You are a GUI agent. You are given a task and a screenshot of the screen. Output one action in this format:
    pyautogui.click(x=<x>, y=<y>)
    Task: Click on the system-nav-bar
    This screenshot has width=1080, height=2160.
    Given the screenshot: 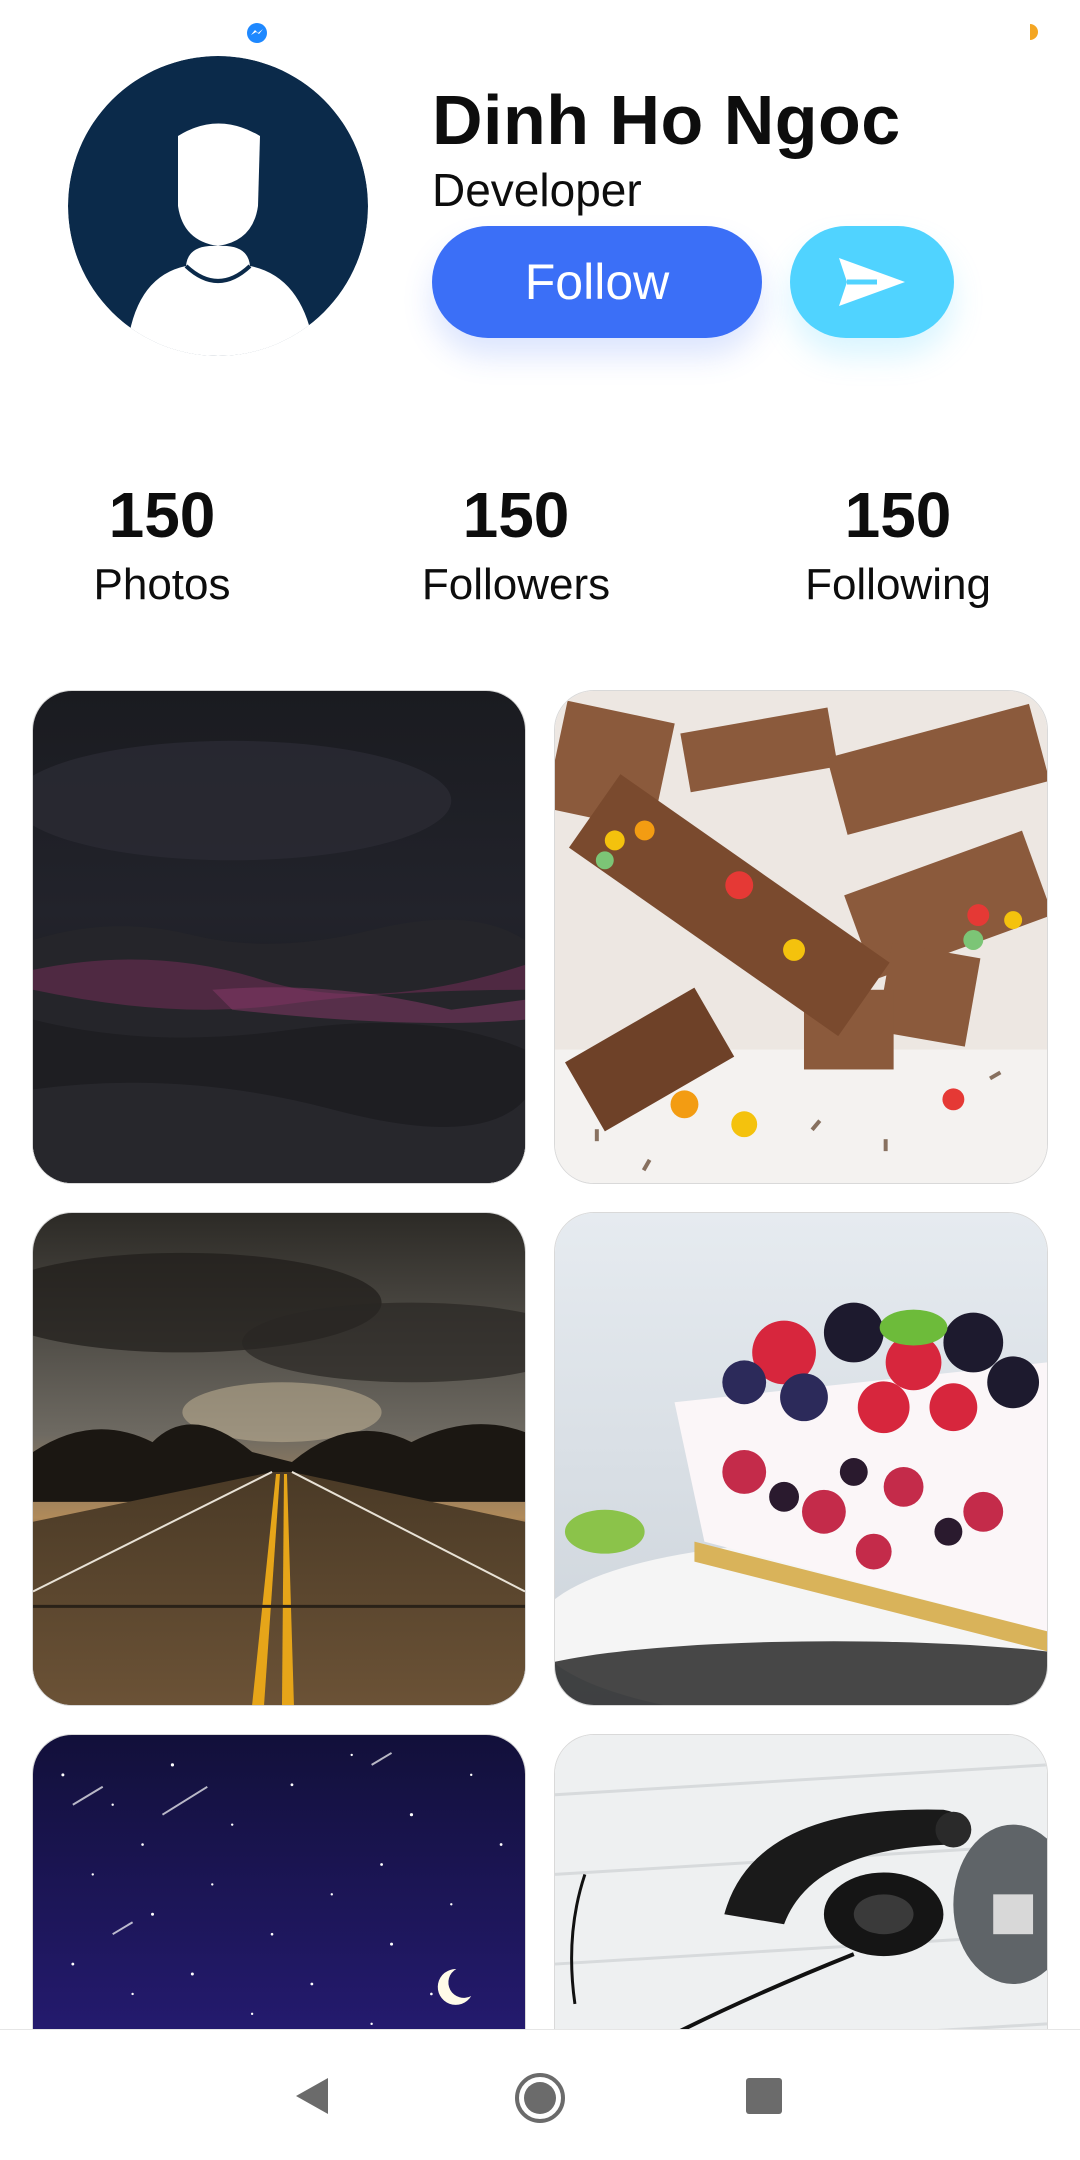 What is the action you would take?
    pyautogui.click(x=540, y=2095)
    